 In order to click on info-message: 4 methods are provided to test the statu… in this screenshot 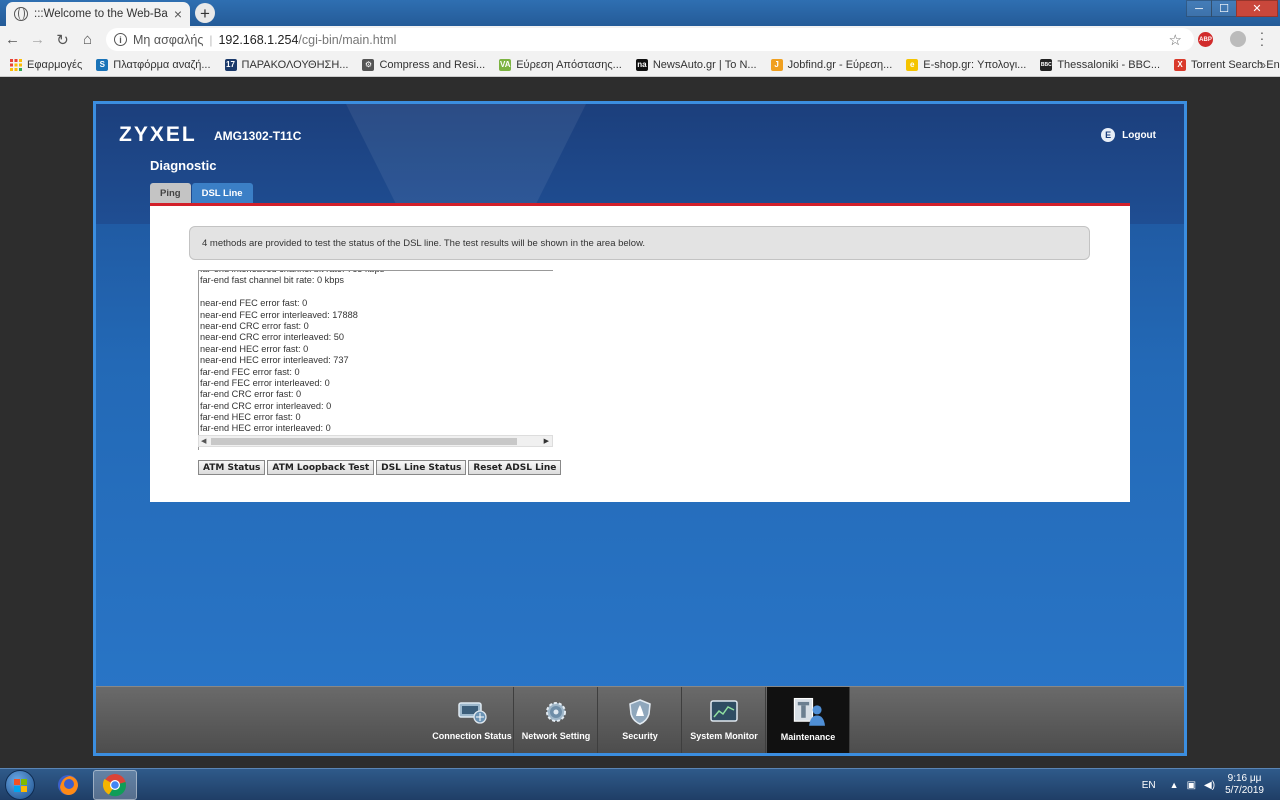, I will do `click(639, 243)`.